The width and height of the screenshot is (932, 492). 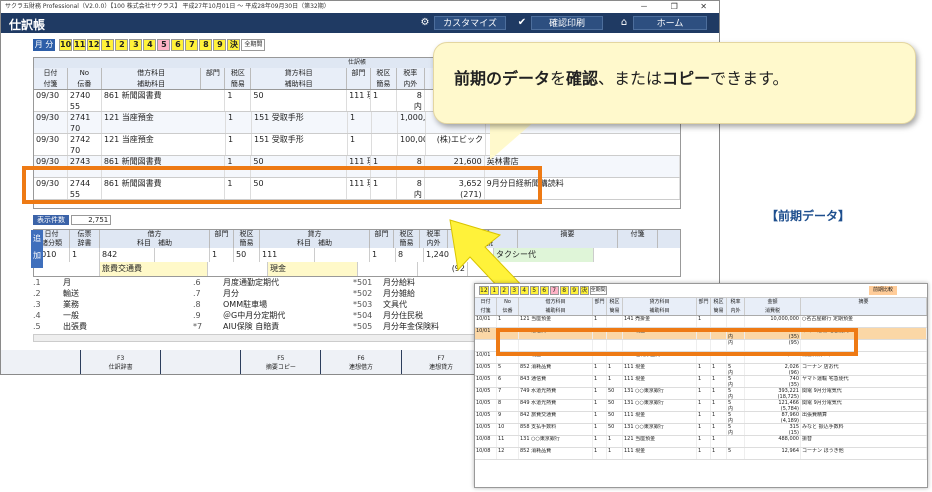 I want to click on all-period-button: 全期間, so click(x=253, y=45).